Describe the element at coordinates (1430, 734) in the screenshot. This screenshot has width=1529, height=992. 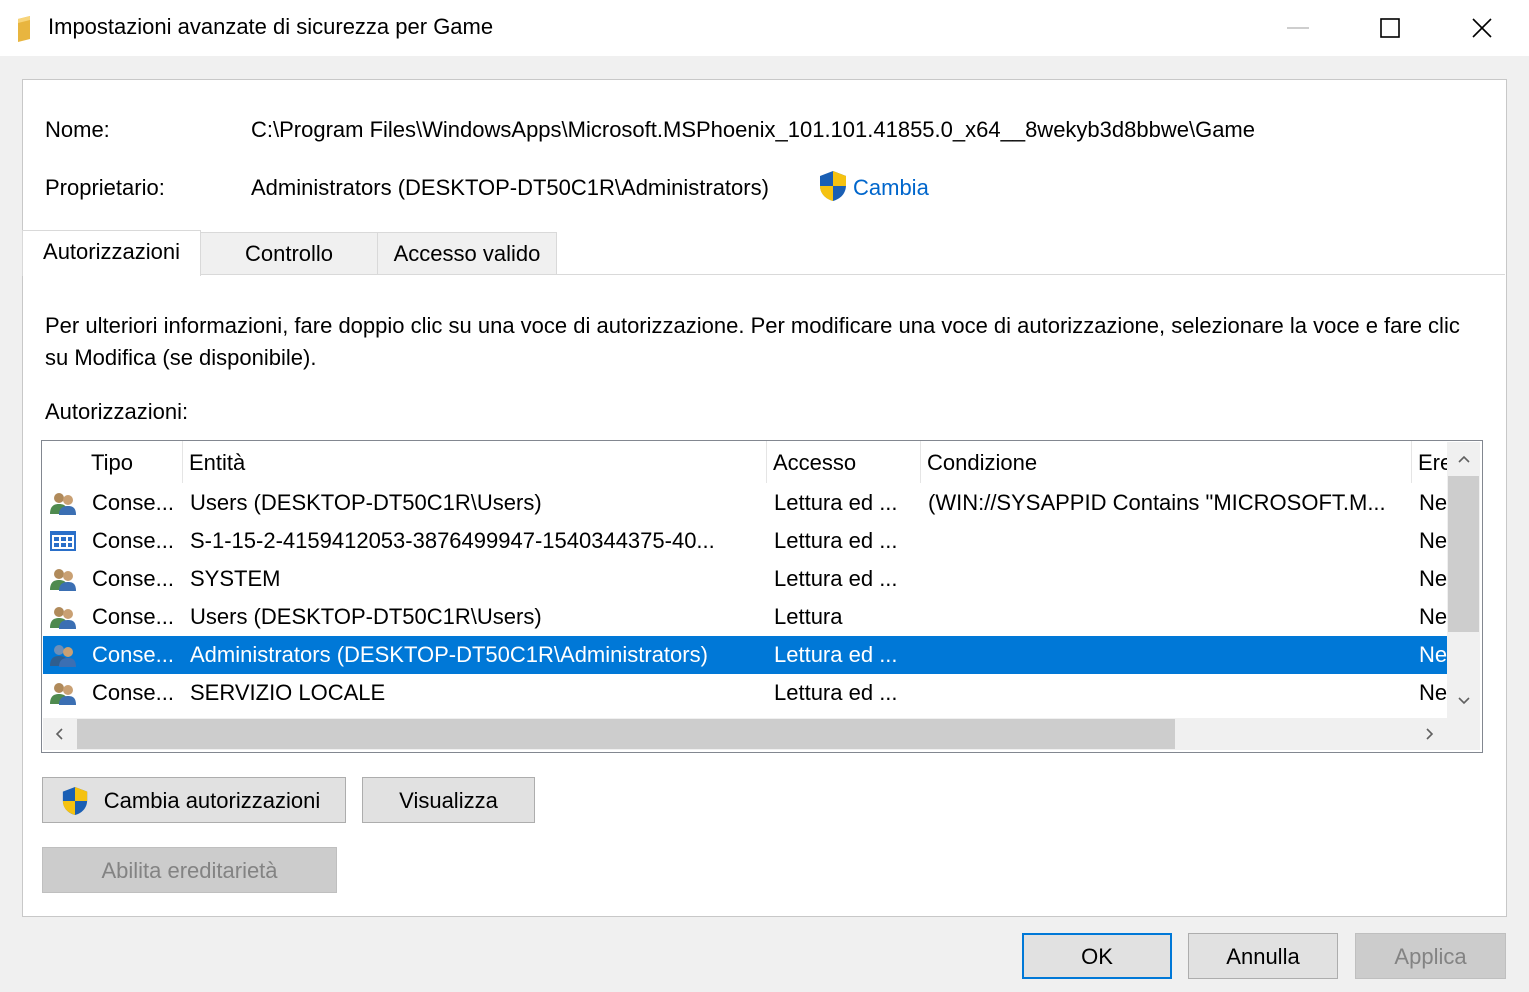
I see `scroll-right-icon` at that location.